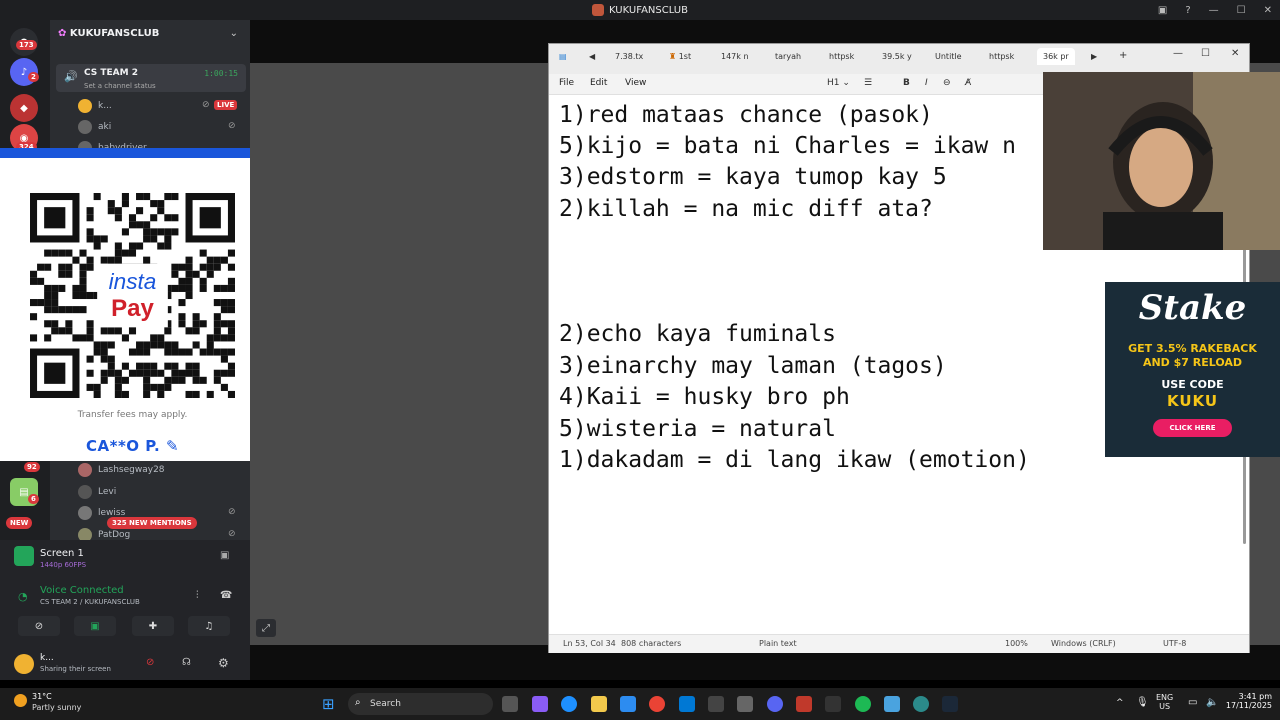  I want to click on pencil-icon: ✎, so click(172, 446).